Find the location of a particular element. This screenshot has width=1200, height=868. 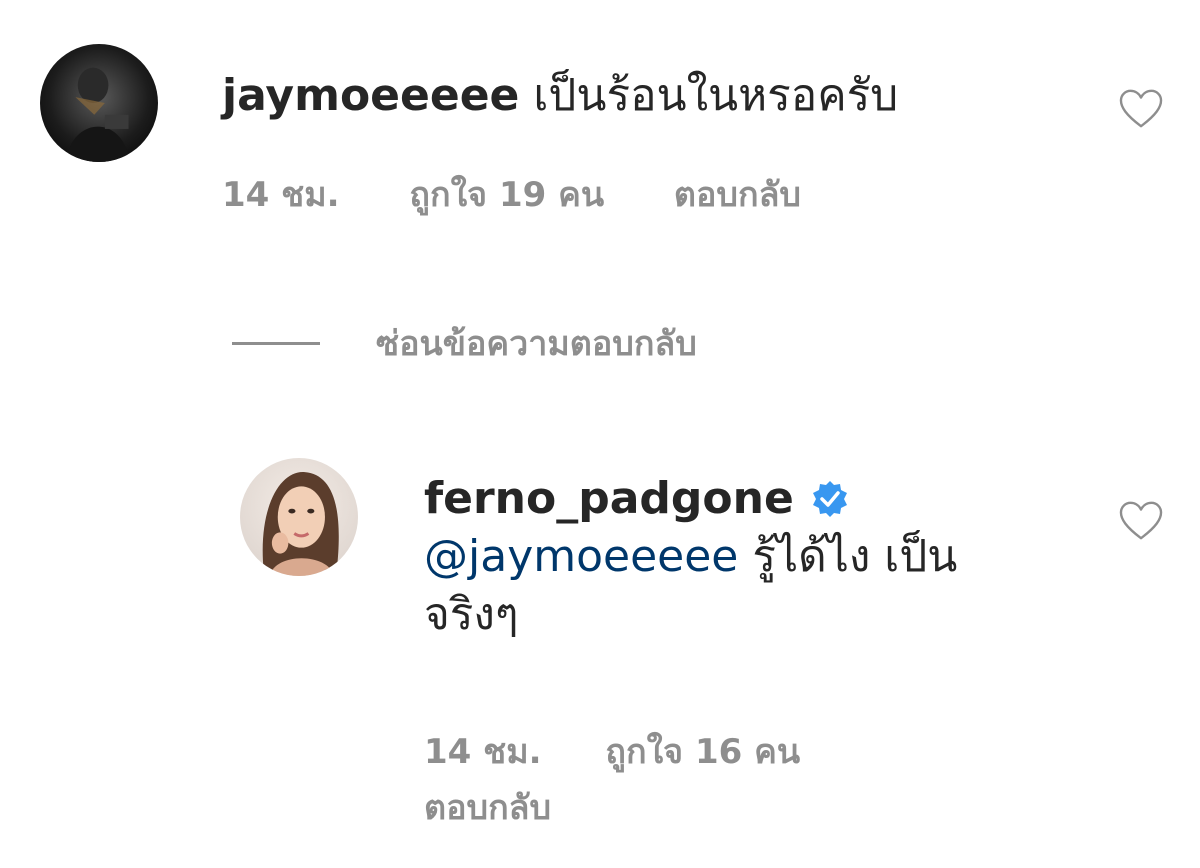

comment-reply-button: ตอบกลับ is located at coordinates (737, 195).